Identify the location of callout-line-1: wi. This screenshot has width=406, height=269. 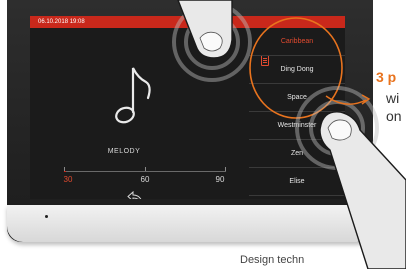
(393, 98).